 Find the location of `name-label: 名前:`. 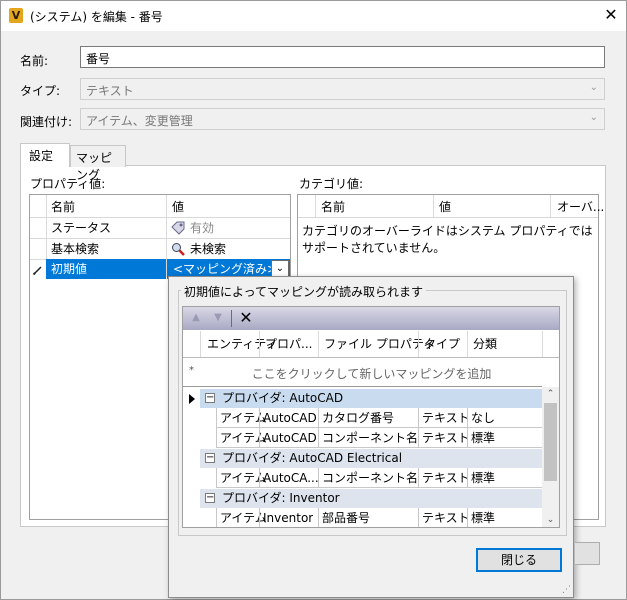

name-label: 名前: is located at coordinates (34, 61).